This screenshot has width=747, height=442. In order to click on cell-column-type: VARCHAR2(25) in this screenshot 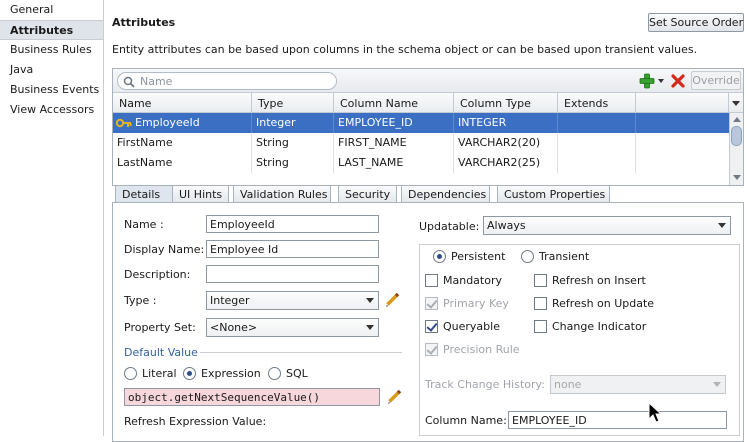, I will do `click(506, 163)`.